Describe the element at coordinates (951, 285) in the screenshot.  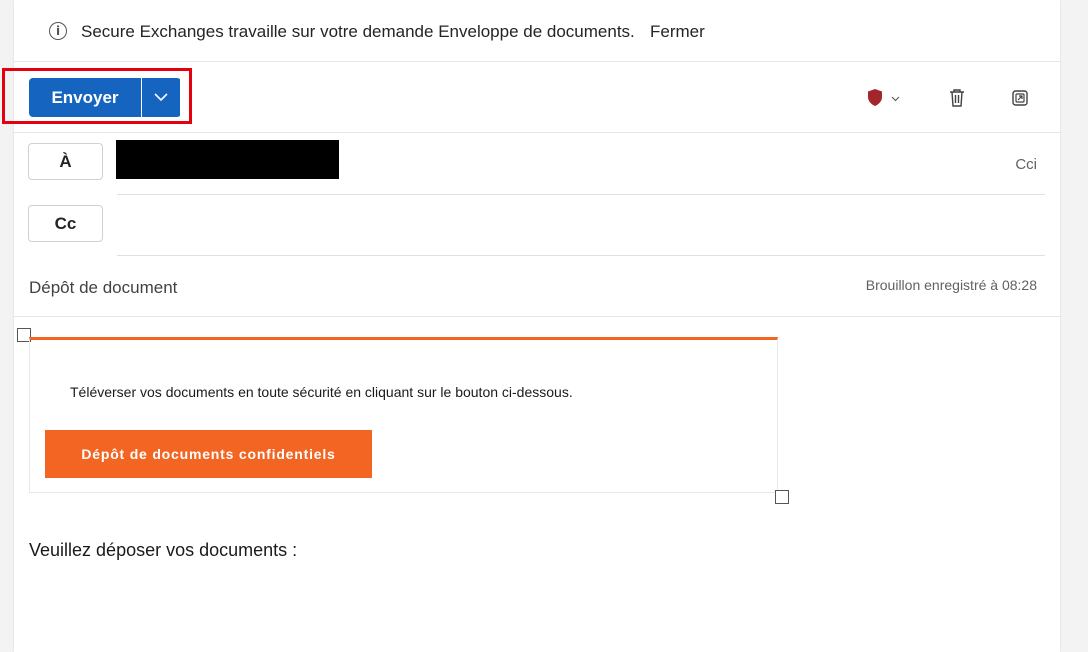
I see `draft-status: Brouillon enregistré à 08:28` at that location.